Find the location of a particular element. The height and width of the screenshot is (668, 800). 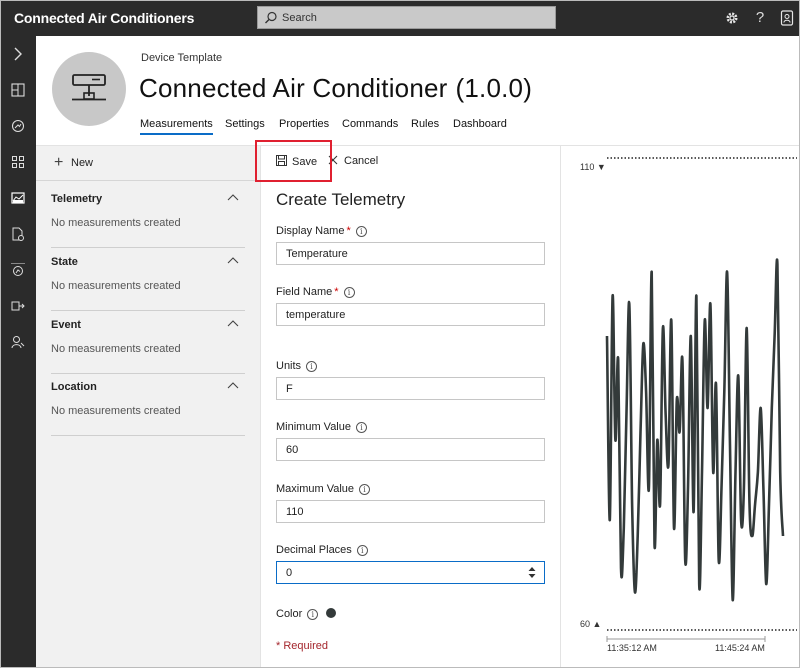

tab-dashboard: Dashboard is located at coordinates (480, 124).